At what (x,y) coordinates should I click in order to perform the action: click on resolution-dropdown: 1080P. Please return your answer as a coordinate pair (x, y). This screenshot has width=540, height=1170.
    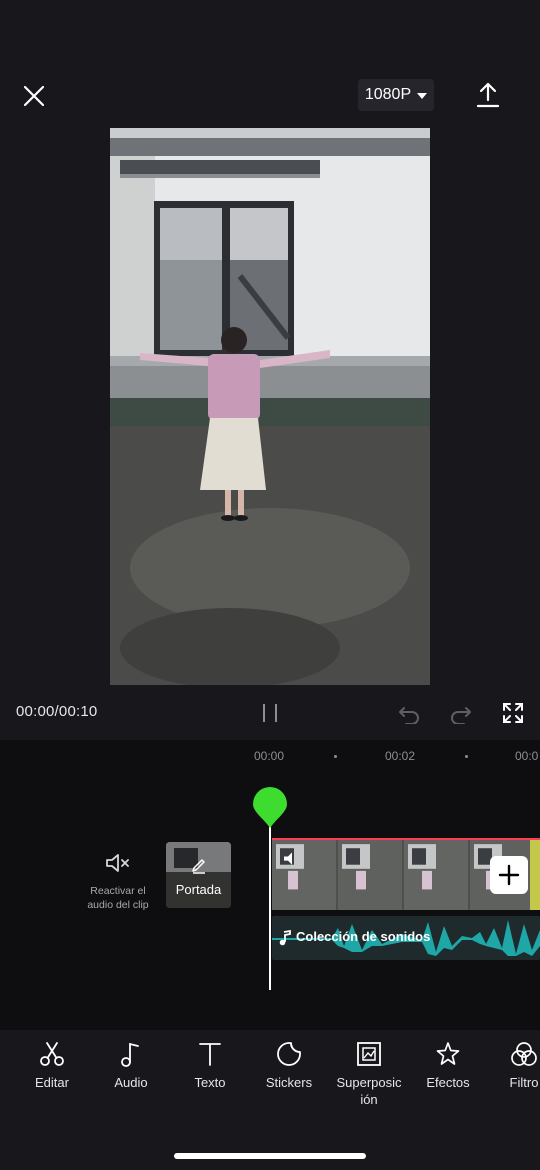
    Looking at the image, I should click on (396, 95).